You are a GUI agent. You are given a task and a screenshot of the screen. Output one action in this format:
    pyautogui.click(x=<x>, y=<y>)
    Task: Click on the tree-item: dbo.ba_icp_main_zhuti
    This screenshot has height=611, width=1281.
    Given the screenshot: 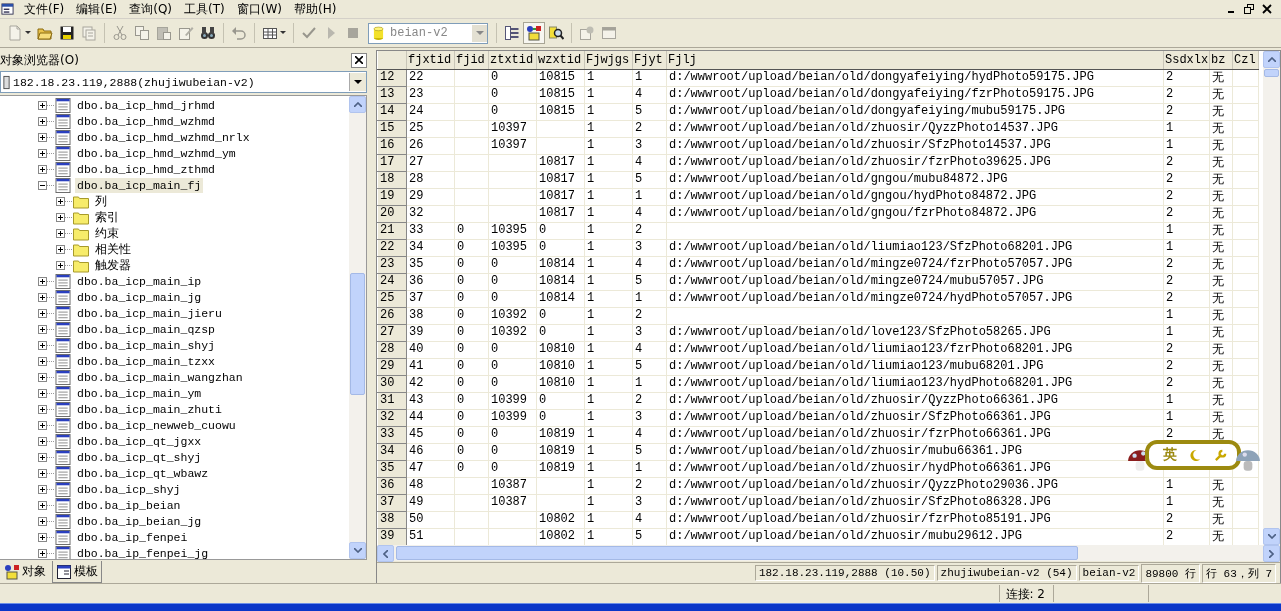 What is the action you would take?
    pyautogui.click(x=149, y=409)
    